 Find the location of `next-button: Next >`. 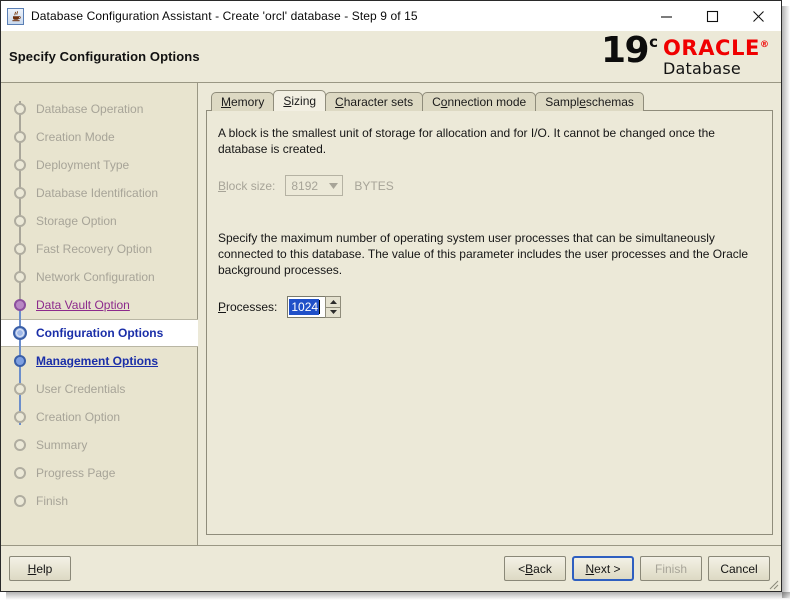

next-button: Next > is located at coordinates (603, 568).